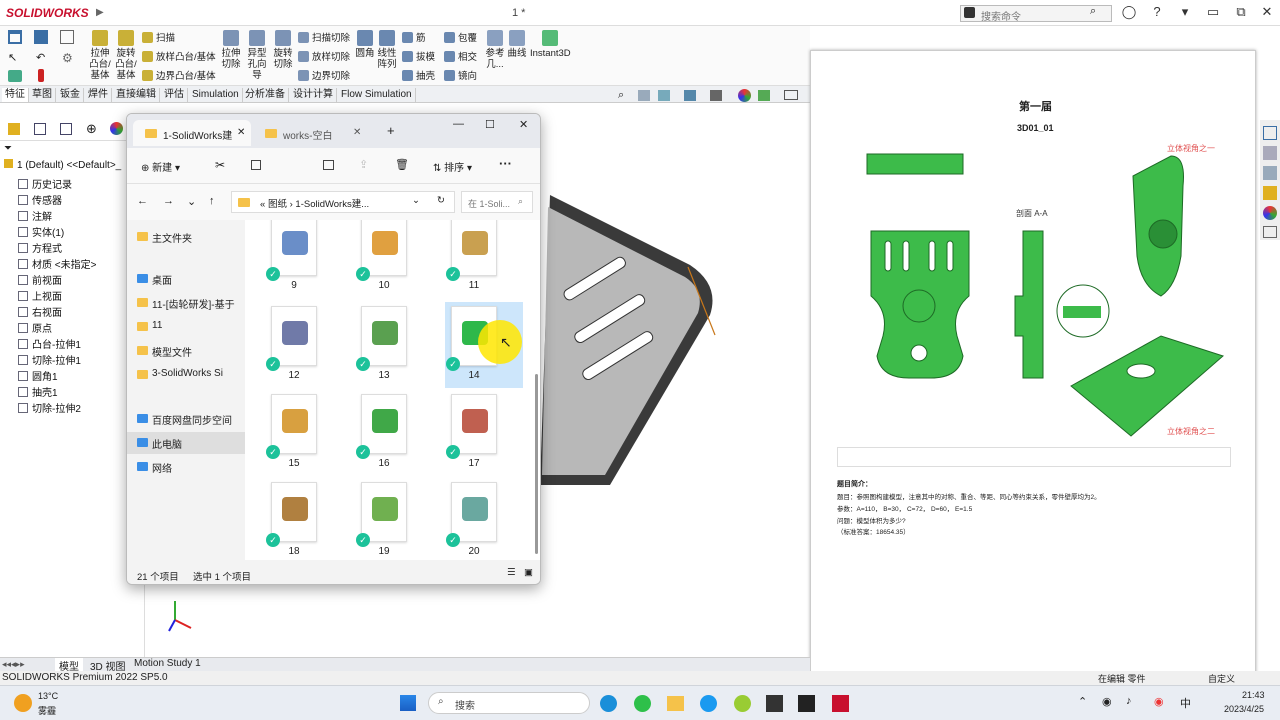 This screenshot has height=720, width=1280. What do you see at coordinates (690, 95) in the screenshot?
I see `view-orientation-icon` at bounding box center [690, 95].